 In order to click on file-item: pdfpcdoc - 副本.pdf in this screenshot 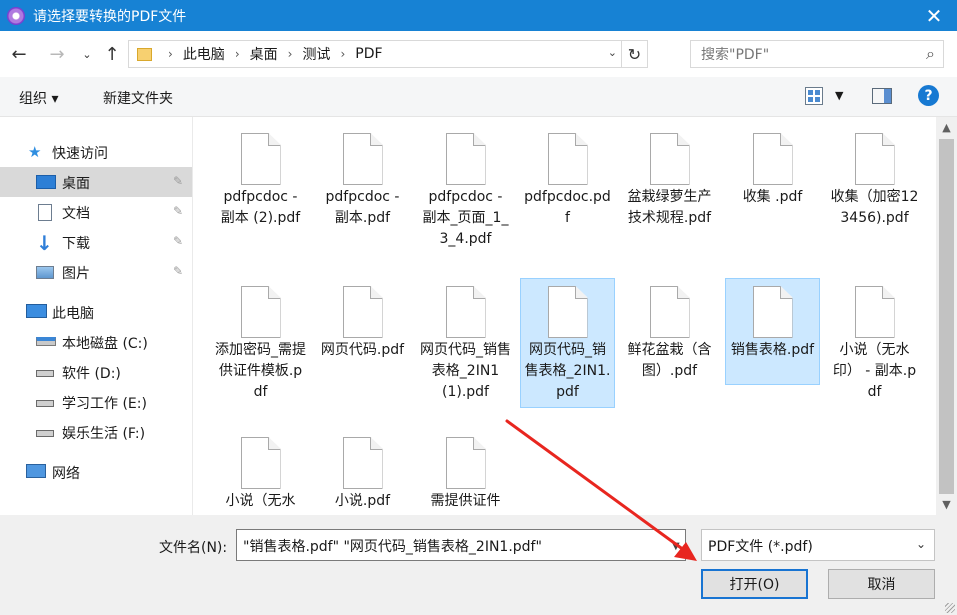, I will do `click(362, 175)`.